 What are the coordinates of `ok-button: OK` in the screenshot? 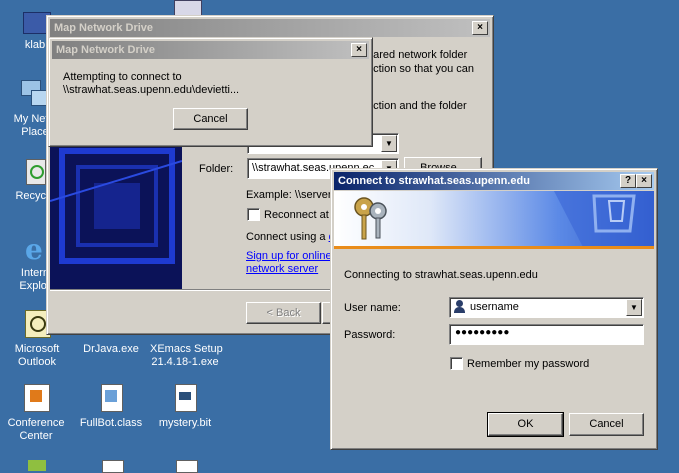 It's located at (525, 424).